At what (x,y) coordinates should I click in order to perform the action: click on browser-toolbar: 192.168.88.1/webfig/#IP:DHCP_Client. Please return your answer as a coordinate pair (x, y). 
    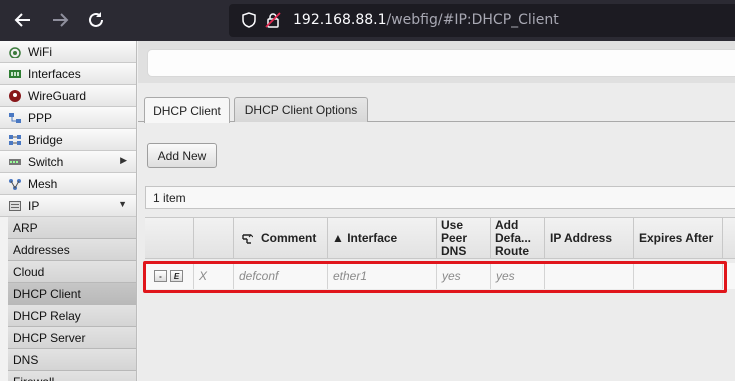
    Looking at the image, I should click on (367, 20).